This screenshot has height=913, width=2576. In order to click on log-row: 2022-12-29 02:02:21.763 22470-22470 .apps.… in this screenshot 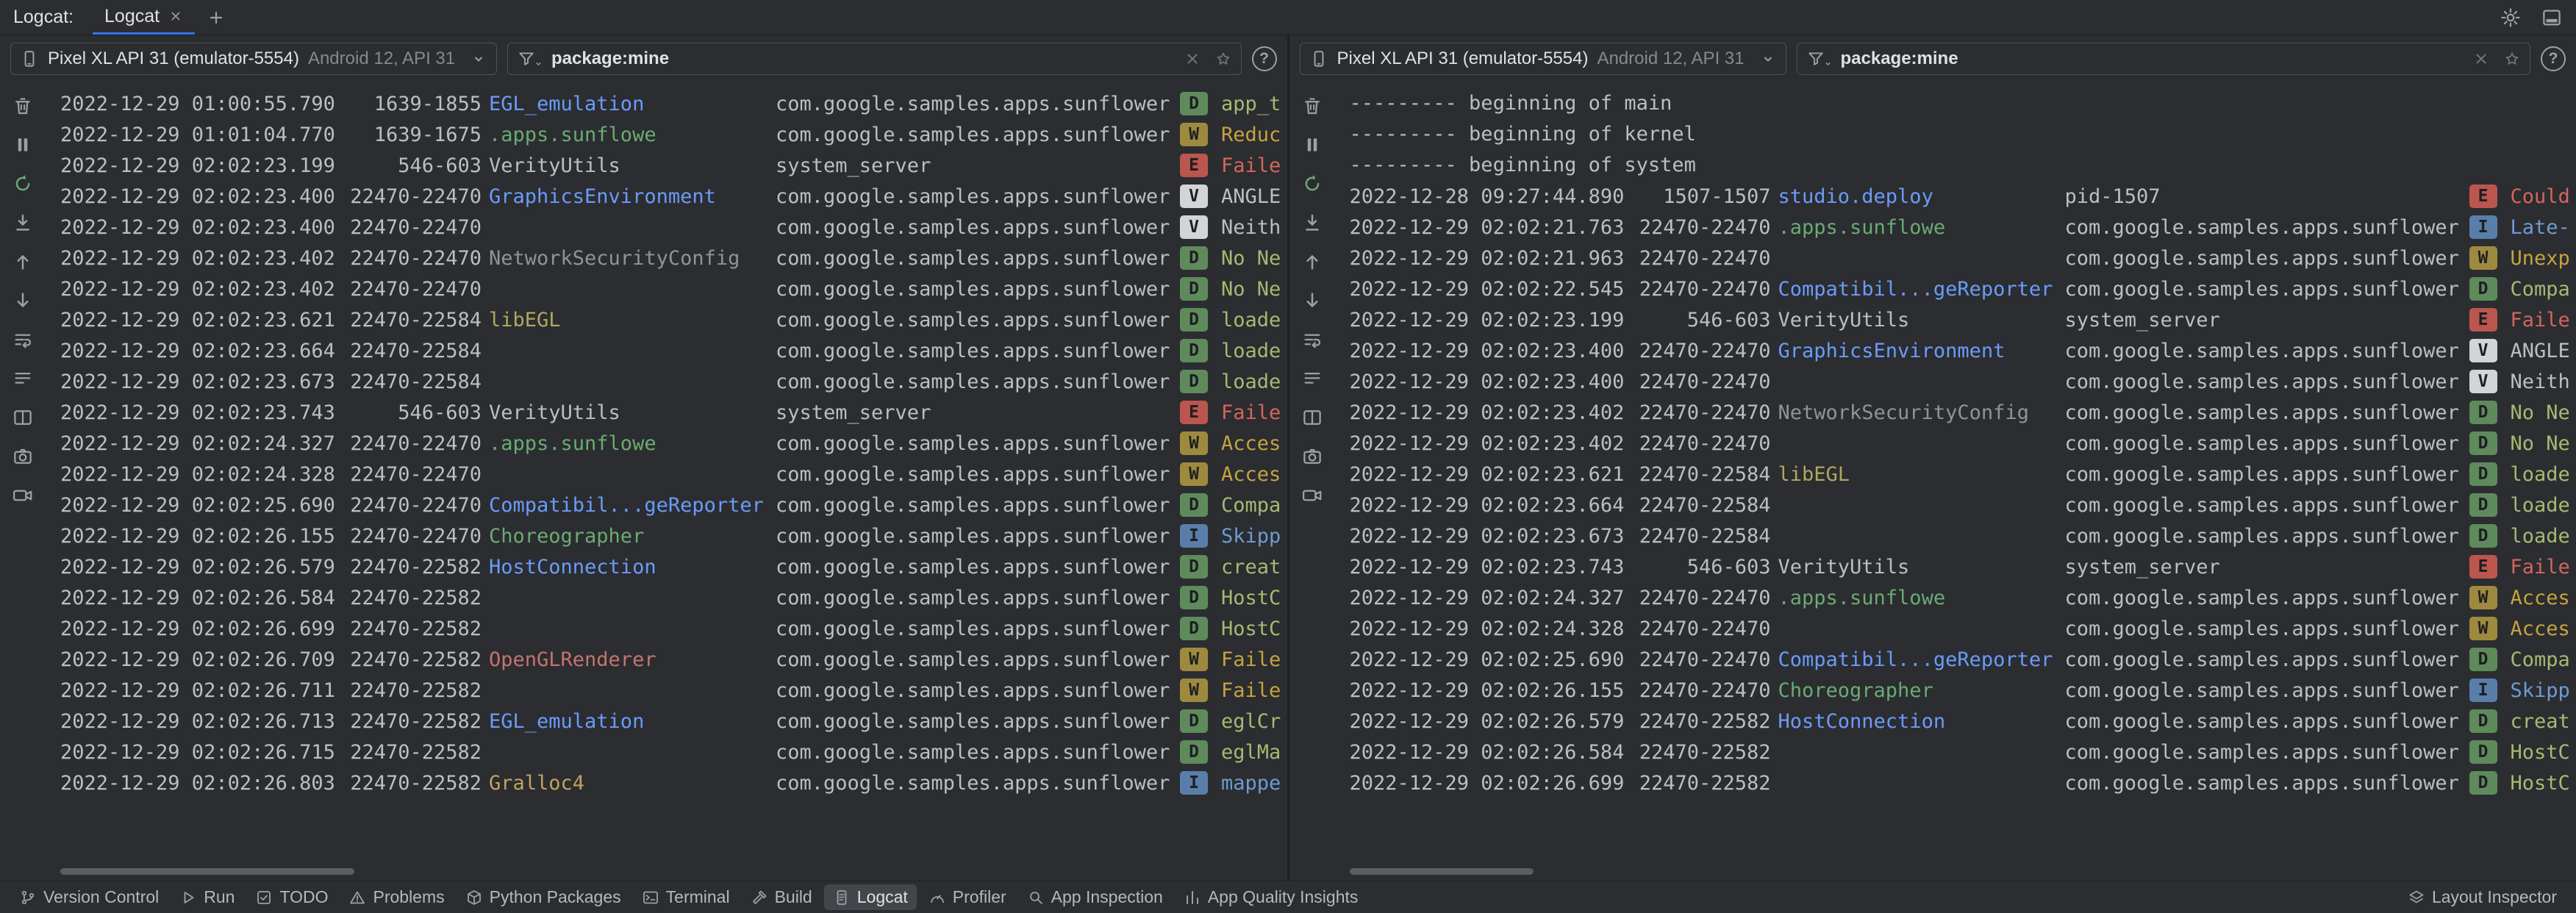, I will do `click(1963, 228)`.